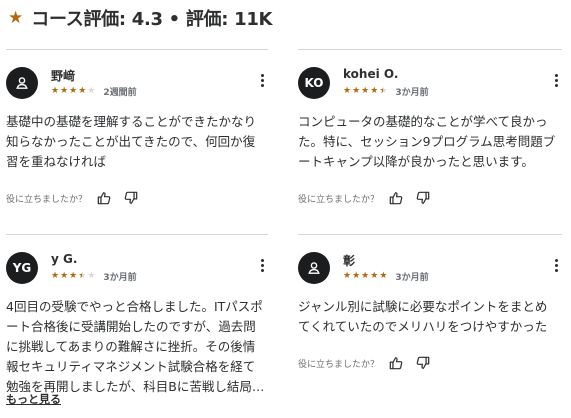  I want to click on review-text-line: ートキャンプ以降が良かったと思います。, so click(416, 161).